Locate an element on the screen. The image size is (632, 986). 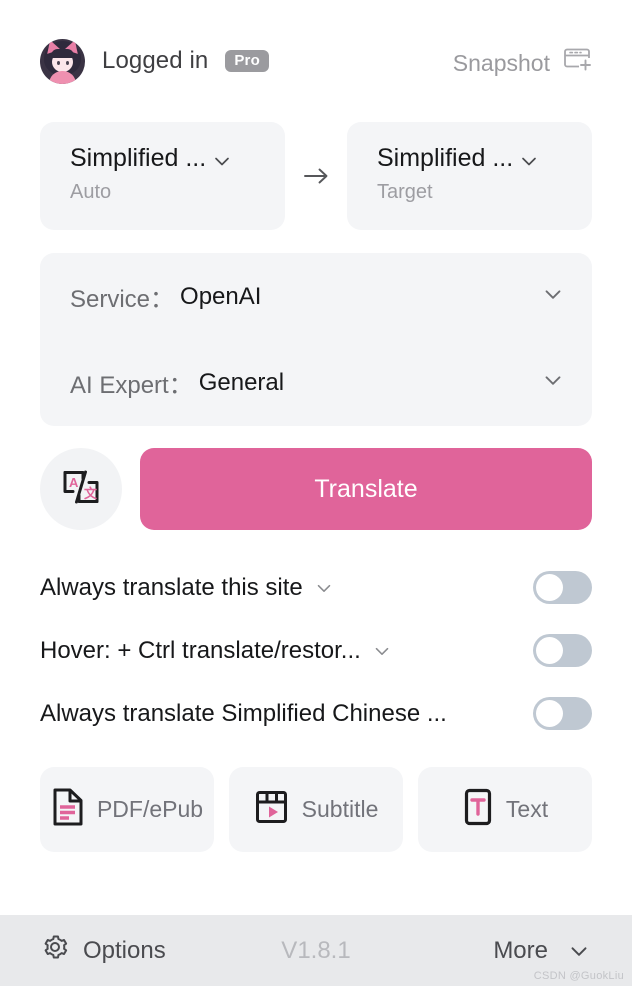
document-icon is located at coordinates (68, 809).